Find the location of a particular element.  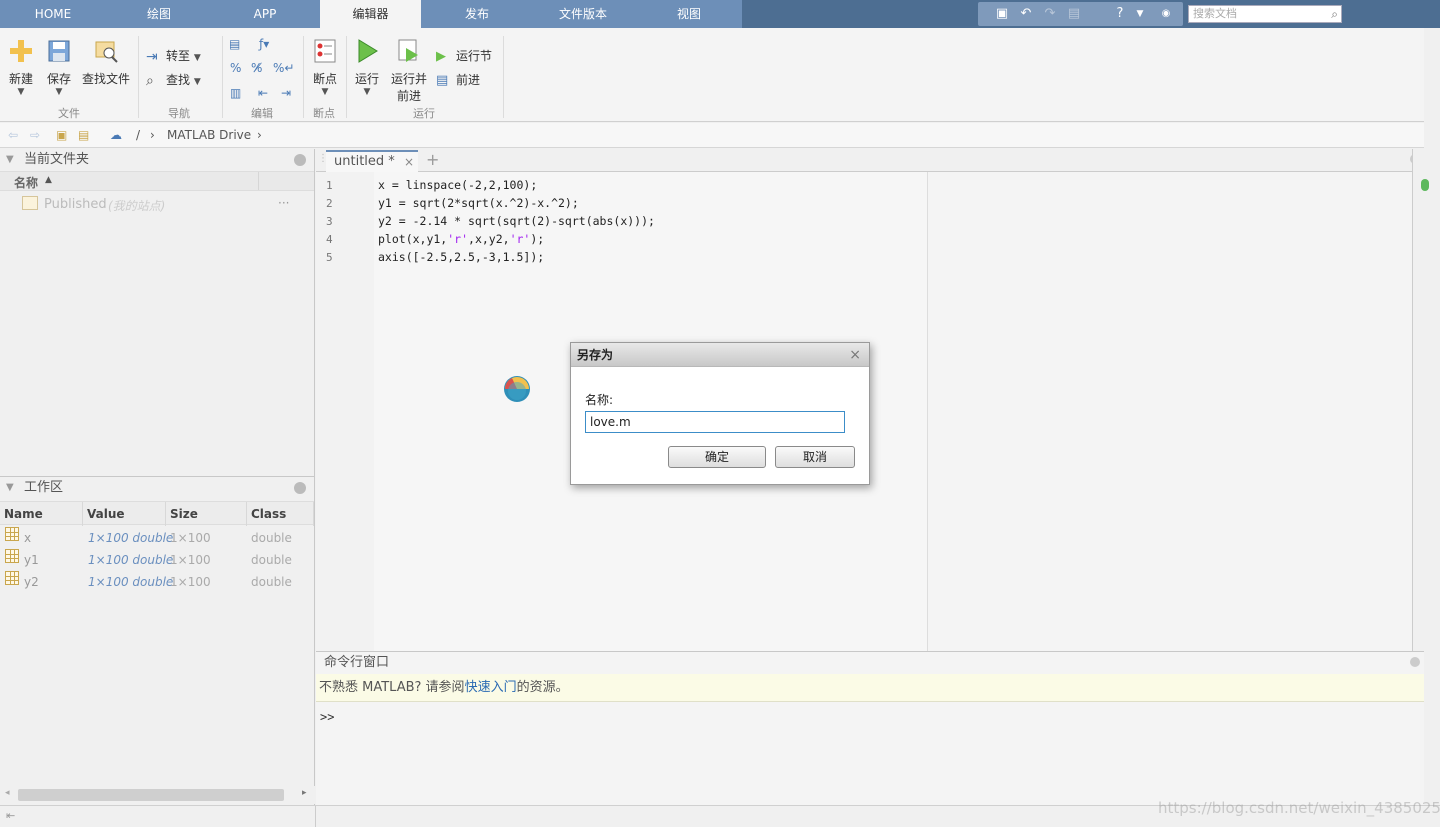

help-dropdown-icon: ▼ is located at coordinates (1140, 14).